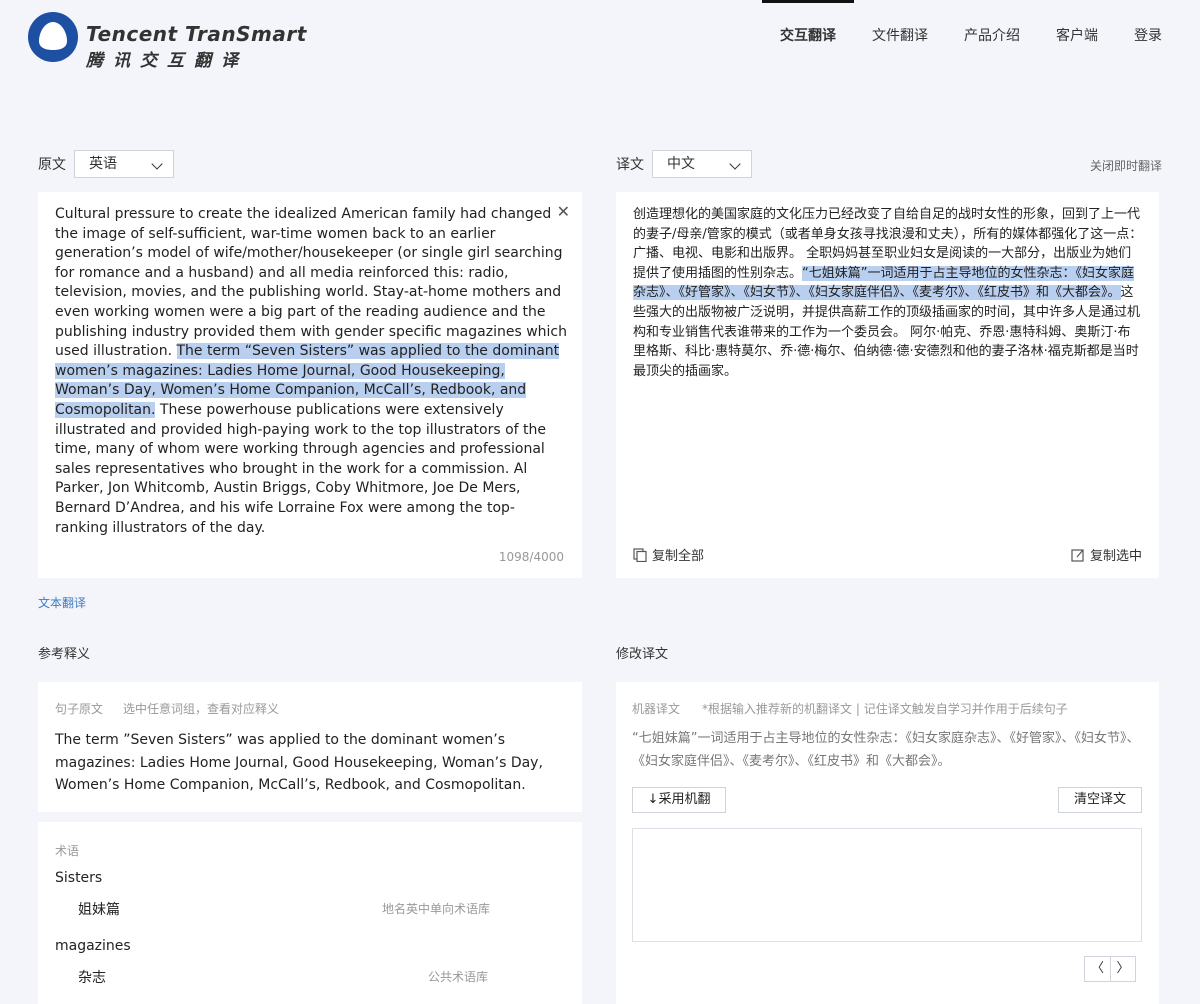 The height and width of the screenshot is (1004, 1200). What do you see at coordinates (201, 709) in the screenshot?
I see `reference-head-hint: 选中任意词组，查看对应释义` at bounding box center [201, 709].